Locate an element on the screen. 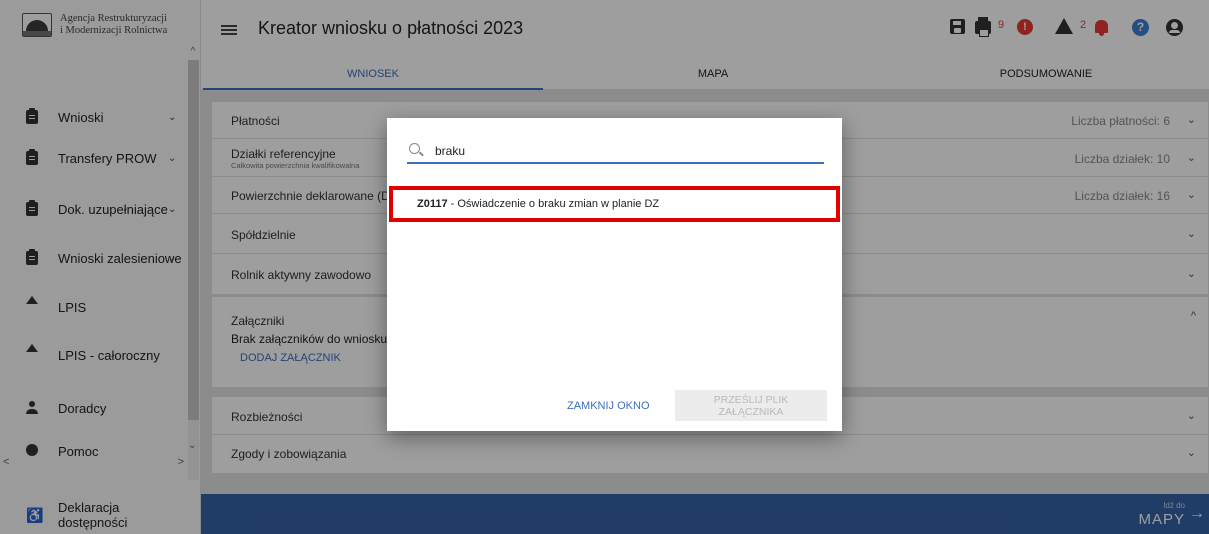 The height and width of the screenshot is (534, 1209). result-text: - Oświadczenie o braku zmian w planie DZ is located at coordinates (553, 204).